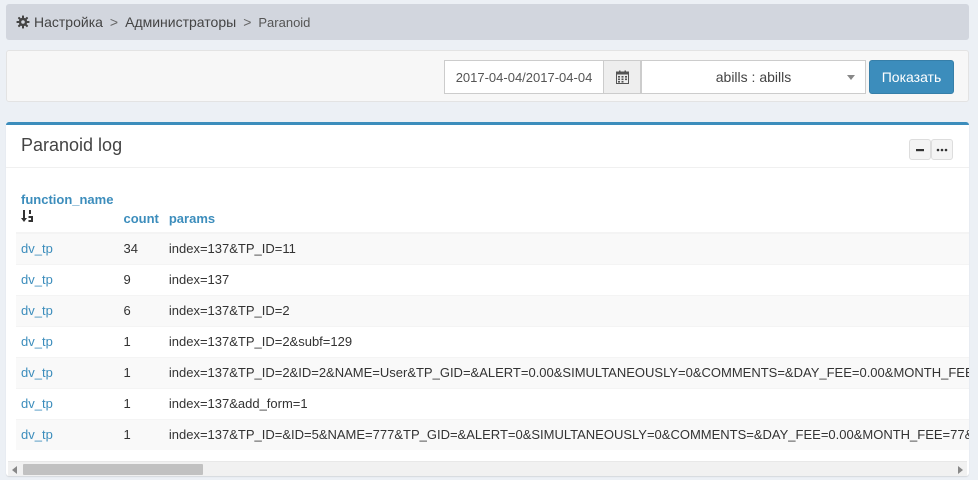  I want to click on cell-params: index=137&TP_ID=2&subf=129, so click(566, 341).